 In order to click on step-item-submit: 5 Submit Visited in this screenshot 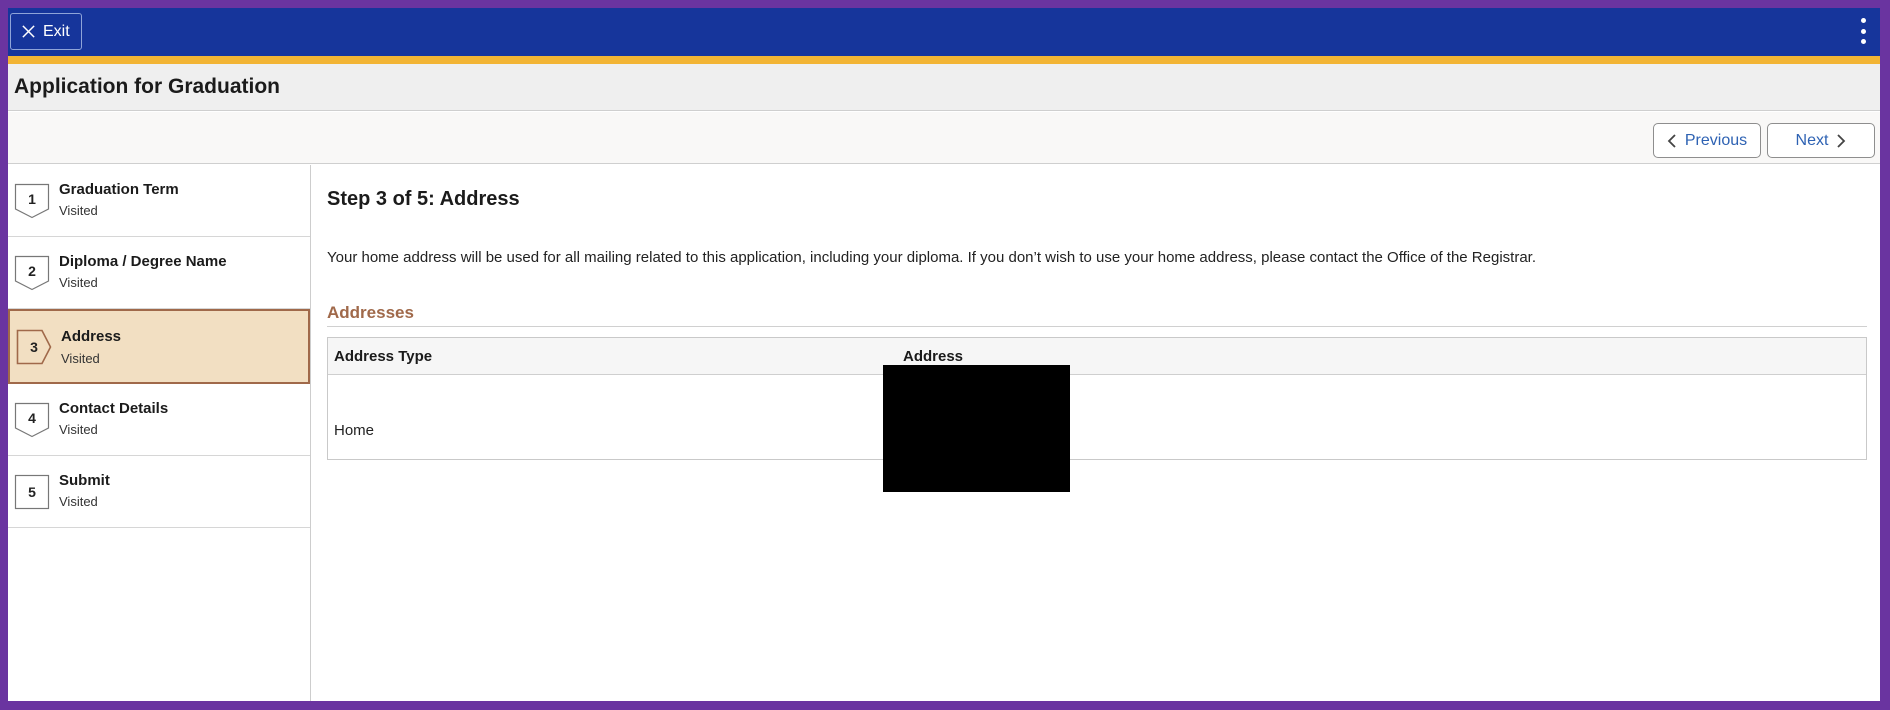, I will do `click(159, 492)`.